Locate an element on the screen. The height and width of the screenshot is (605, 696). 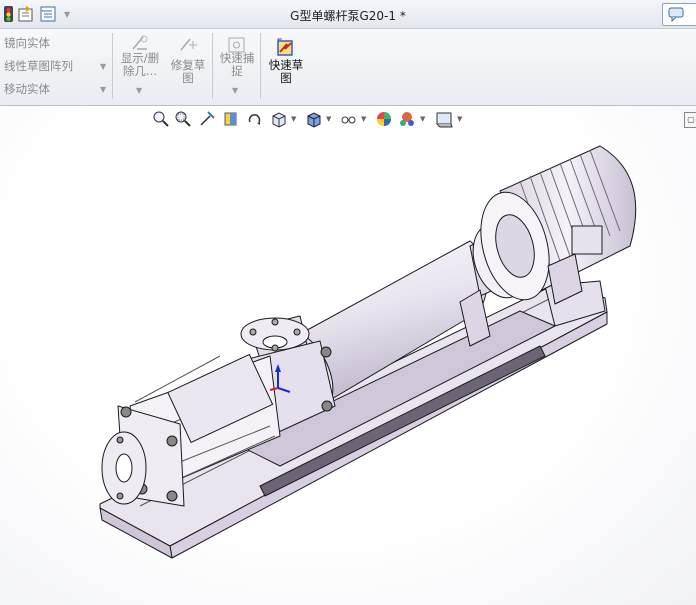
tool-label: 捉 is located at coordinates (237, 71).